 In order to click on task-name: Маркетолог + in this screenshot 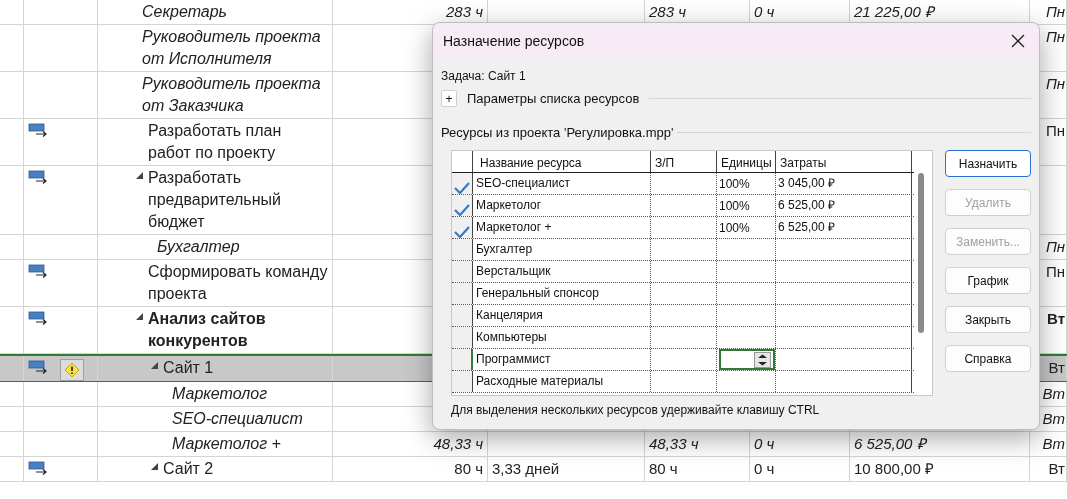, I will do `click(226, 444)`.